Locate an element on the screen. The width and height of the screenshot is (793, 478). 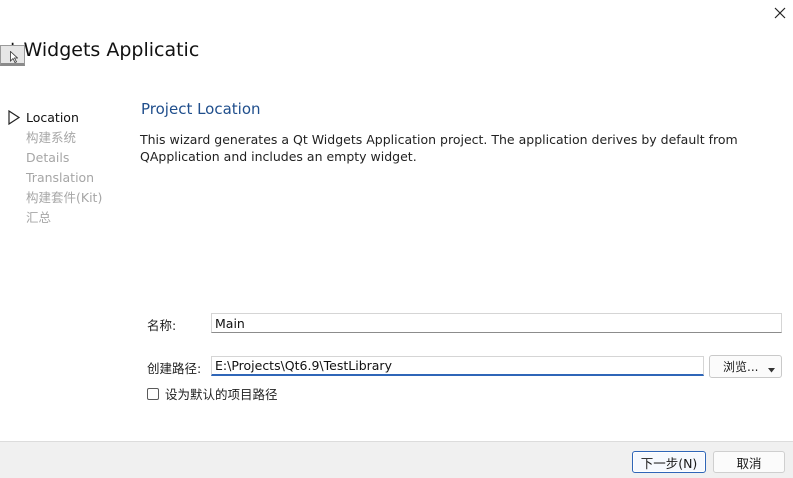
path-input is located at coordinates (457, 366).